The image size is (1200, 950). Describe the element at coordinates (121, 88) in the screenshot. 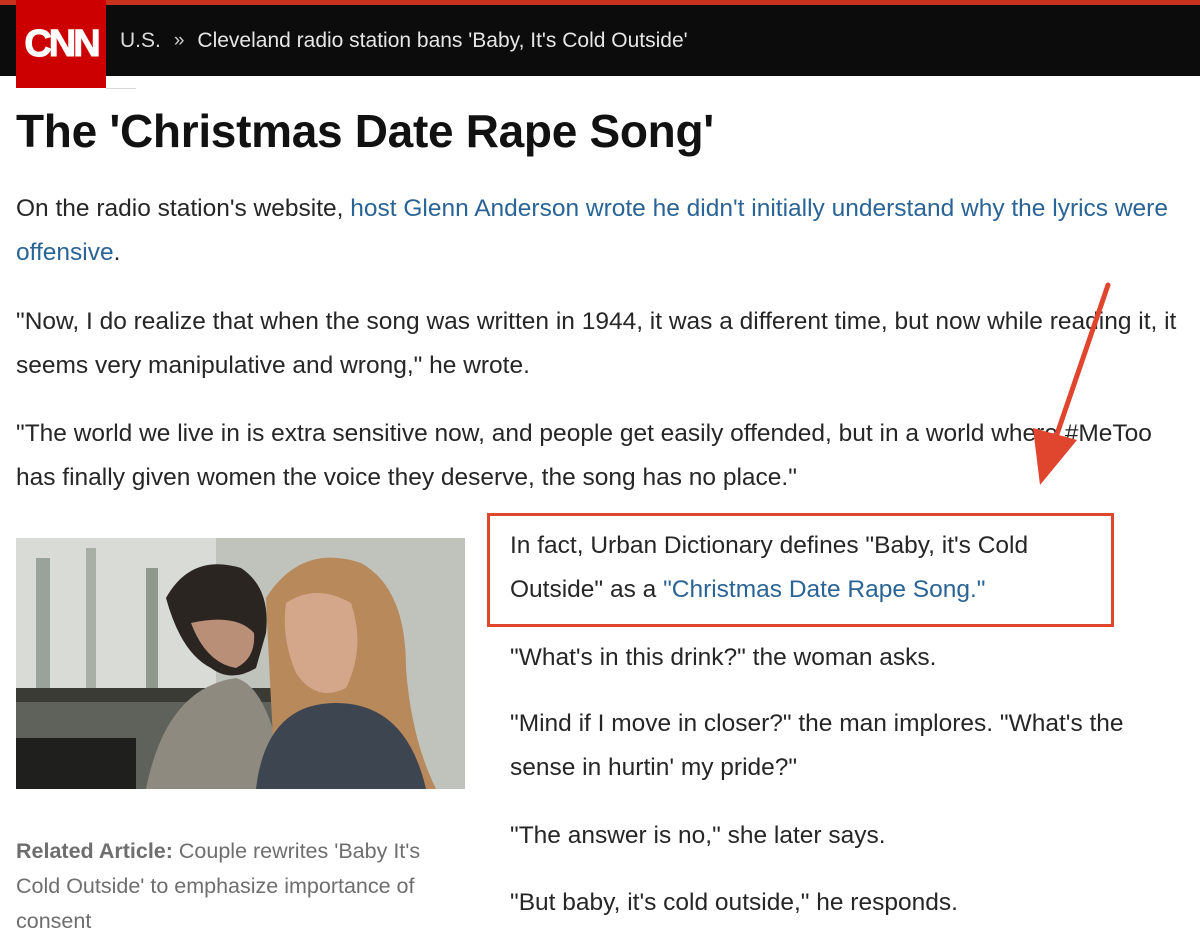

I see `header-divider` at that location.